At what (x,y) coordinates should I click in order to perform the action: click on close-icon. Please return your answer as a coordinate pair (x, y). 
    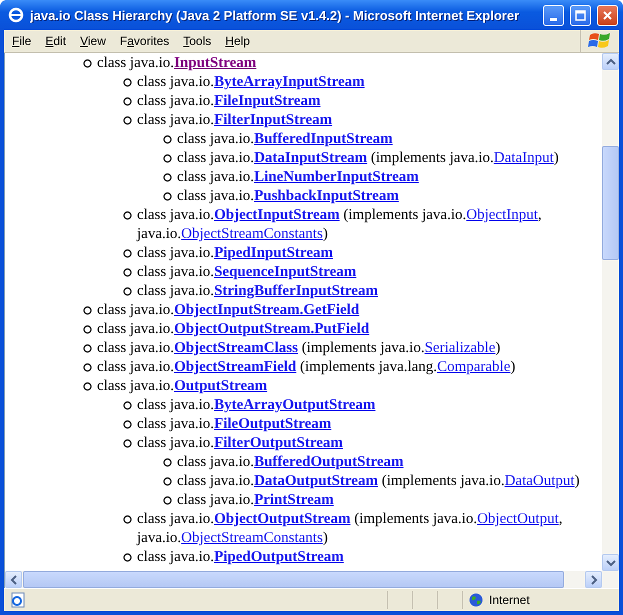
    Looking at the image, I should click on (607, 15).